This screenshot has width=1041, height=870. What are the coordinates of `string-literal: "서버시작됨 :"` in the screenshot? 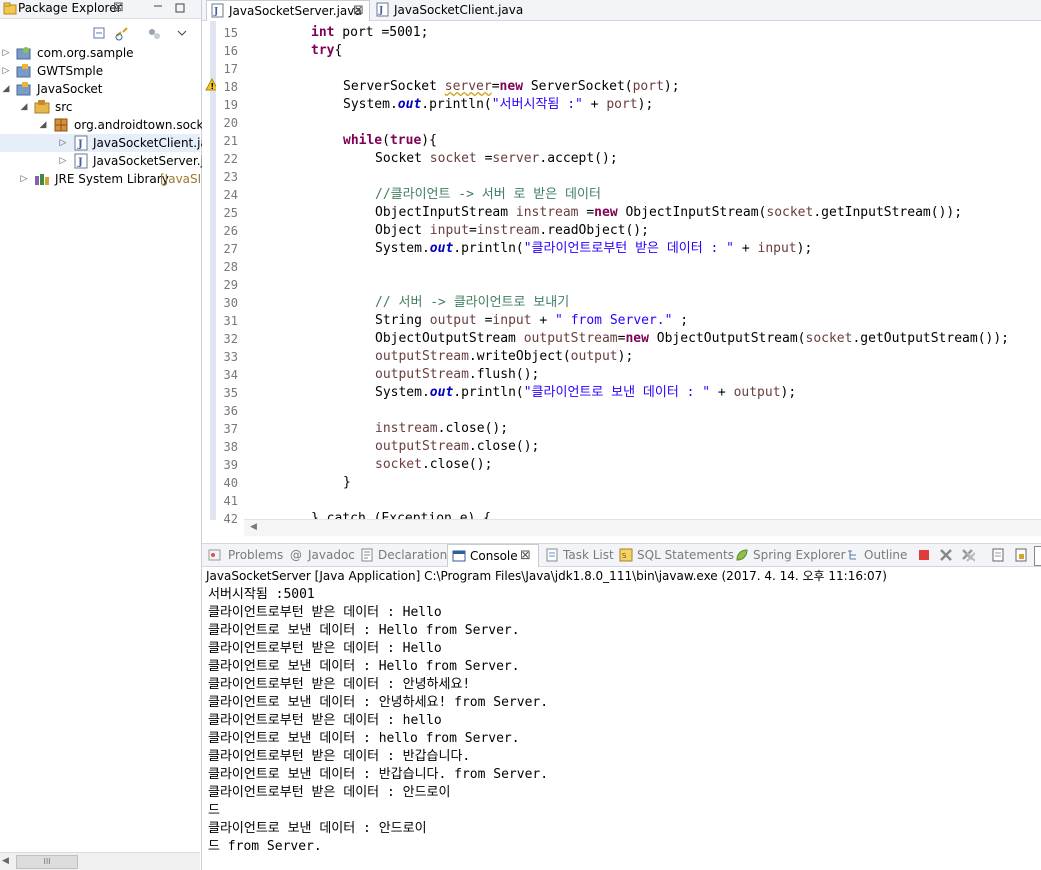 It's located at (537, 104).